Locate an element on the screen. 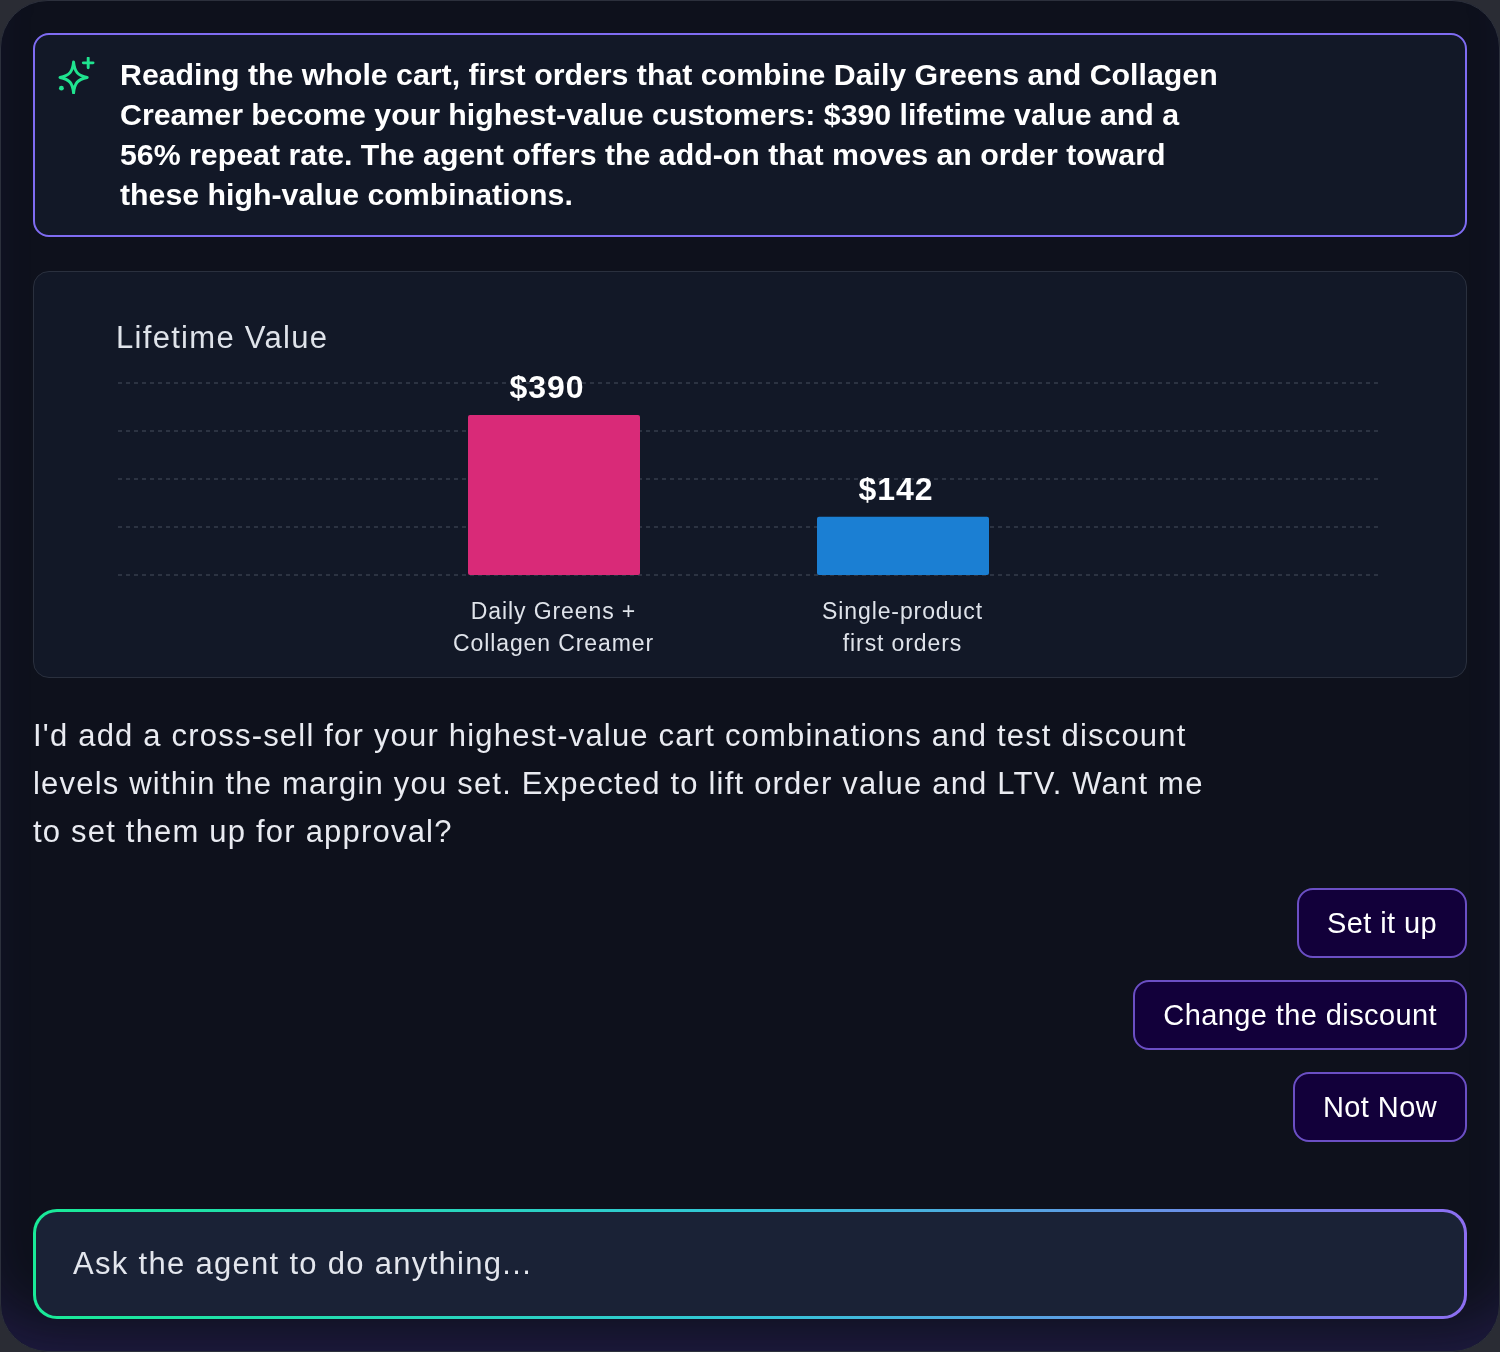  suggestion-button: Set it up is located at coordinates (1382, 923).